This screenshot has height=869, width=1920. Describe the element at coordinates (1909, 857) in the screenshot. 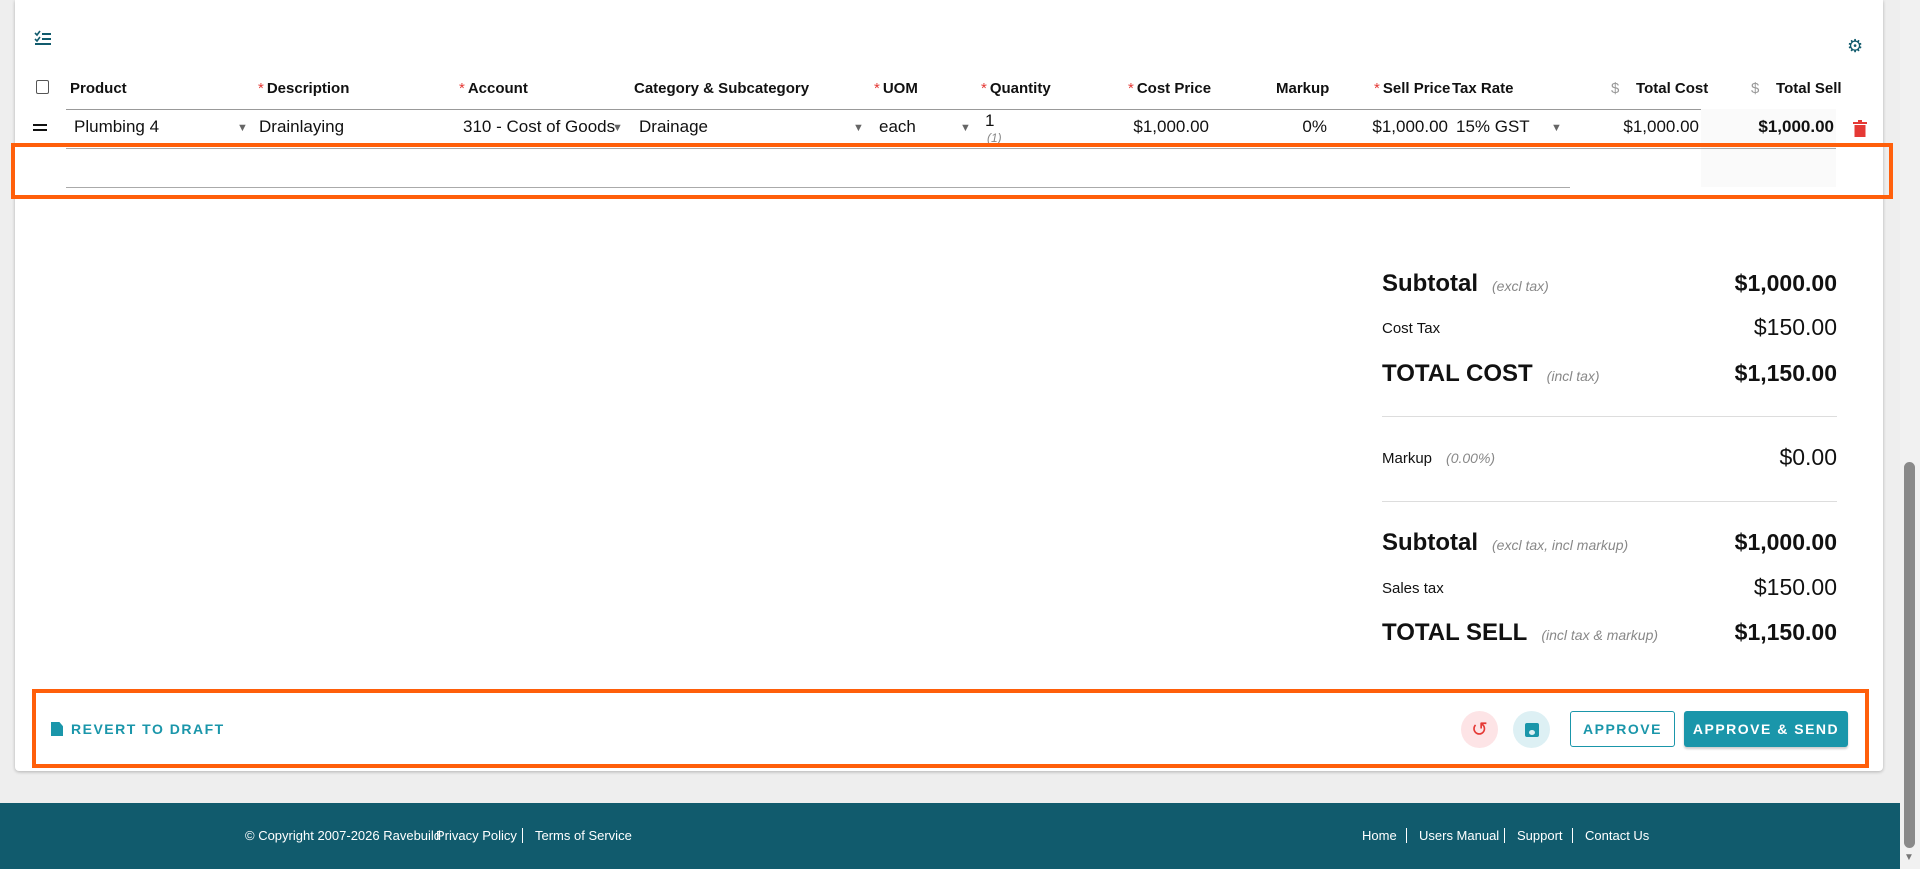

I see `scroll-down-arrow-icon: ▼` at that location.